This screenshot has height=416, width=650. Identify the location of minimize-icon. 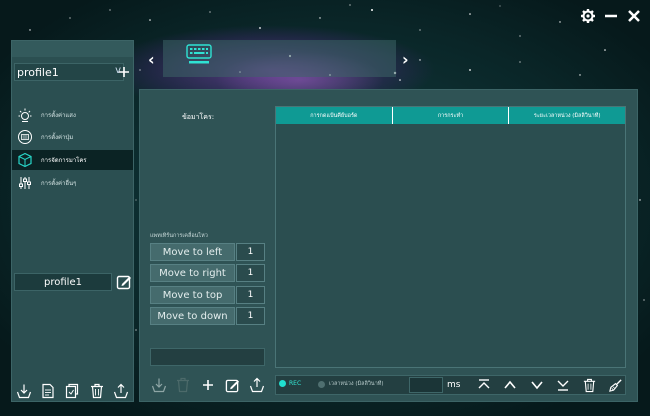
(611, 16).